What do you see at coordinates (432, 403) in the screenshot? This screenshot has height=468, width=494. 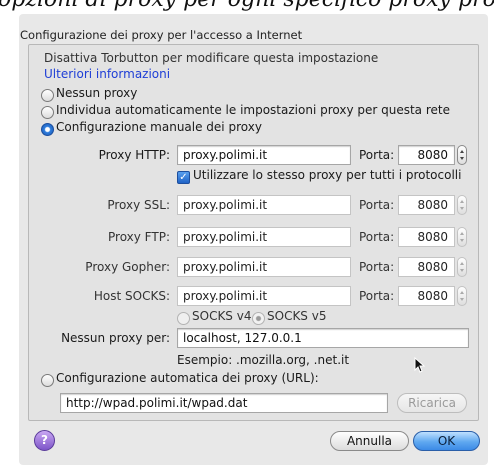 I see `reload-button: Ricarica` at bounding box center [432, 403].